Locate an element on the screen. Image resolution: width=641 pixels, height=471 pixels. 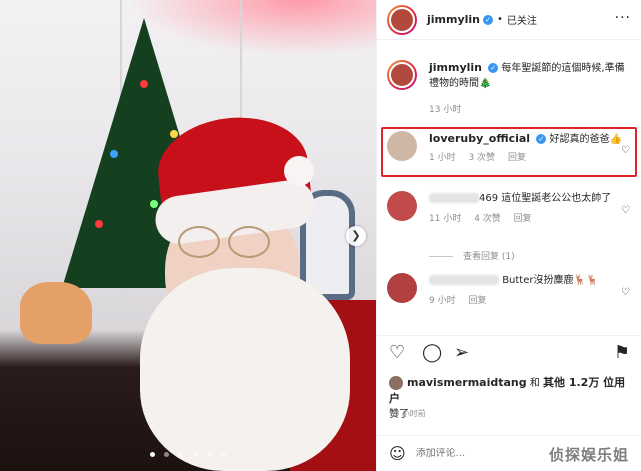
caption: jimmylin ✓ 每年聖誕節的這個時候,準備禮物的時間🎄 13 小时 is located at coordinates (509, 89).